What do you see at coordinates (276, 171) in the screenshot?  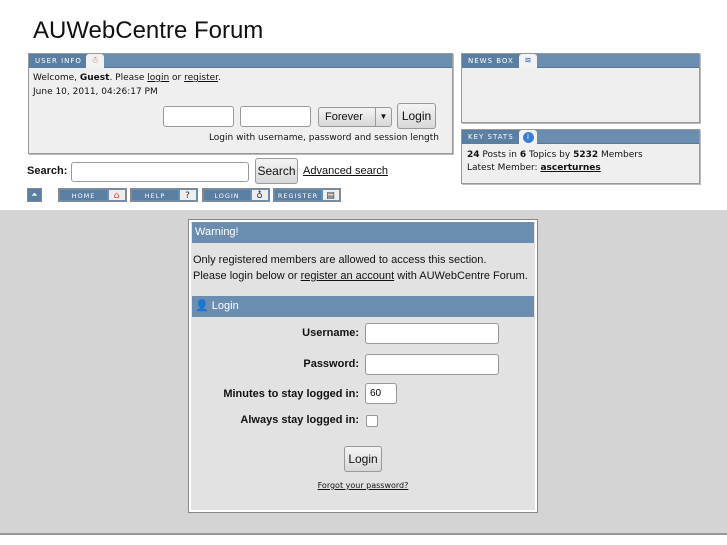 I see `search-button: Search` at bounding box center [276, 171].